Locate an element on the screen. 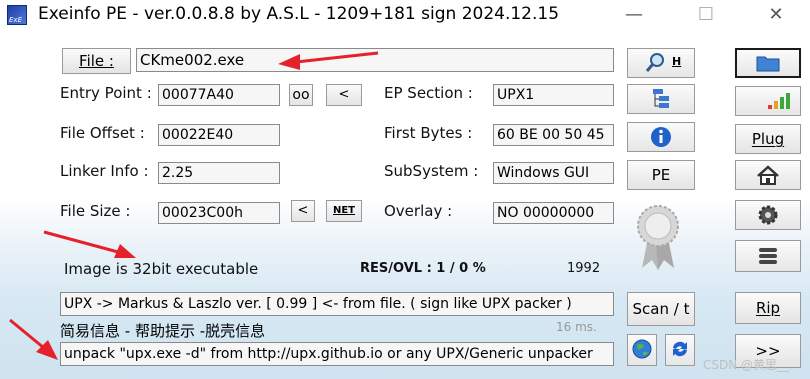 This screenshot has width=810, height=379. year-text: 1992 is located at coordinates (584, 268).